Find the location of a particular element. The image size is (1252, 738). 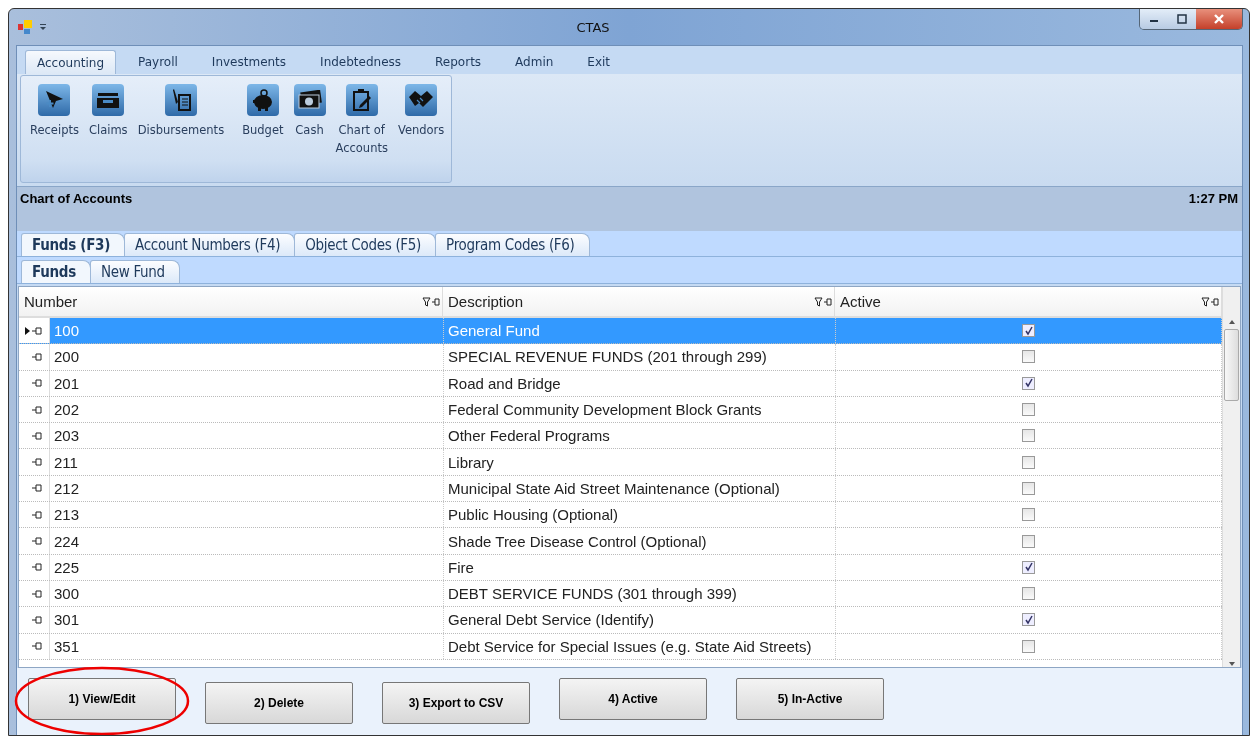

table-row: 211 Library is located at coordinates (620, 462).